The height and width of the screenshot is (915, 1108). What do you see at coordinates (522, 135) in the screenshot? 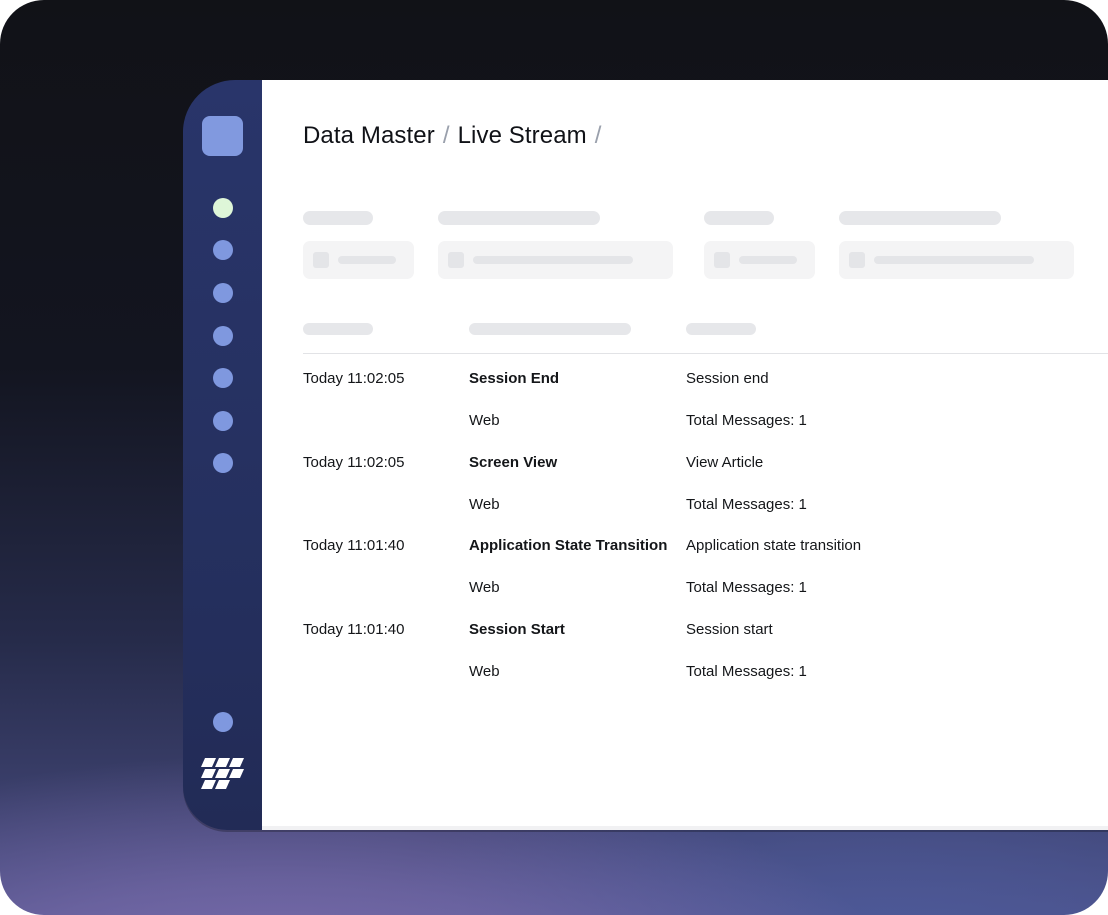
I see `breadcrumb-live-stream: Live Stream` at bounding box center [522, 135].